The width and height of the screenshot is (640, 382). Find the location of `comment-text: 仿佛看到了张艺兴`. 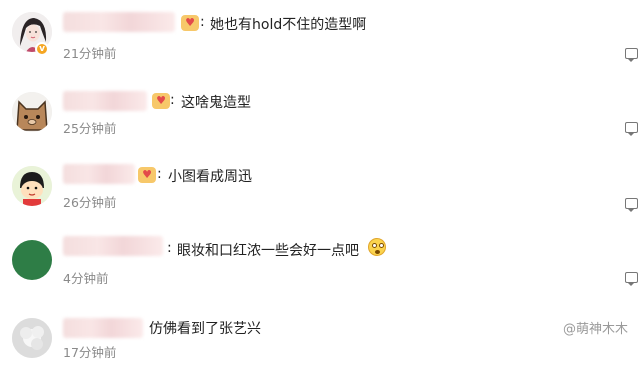

comment-text: 仿佛看到了张艺兴 is located at coordinates (205, 329).